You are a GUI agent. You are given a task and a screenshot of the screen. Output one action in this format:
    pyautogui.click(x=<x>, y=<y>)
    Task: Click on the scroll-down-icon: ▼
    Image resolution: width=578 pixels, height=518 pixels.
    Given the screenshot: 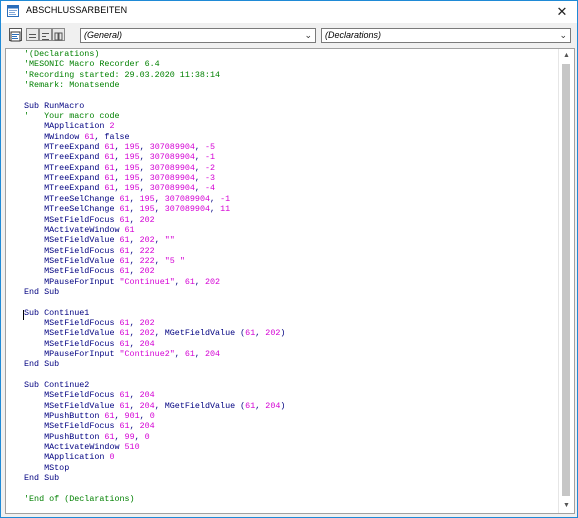 What is the action you would take?
    pyautogui.click(x=566, y=506)
    